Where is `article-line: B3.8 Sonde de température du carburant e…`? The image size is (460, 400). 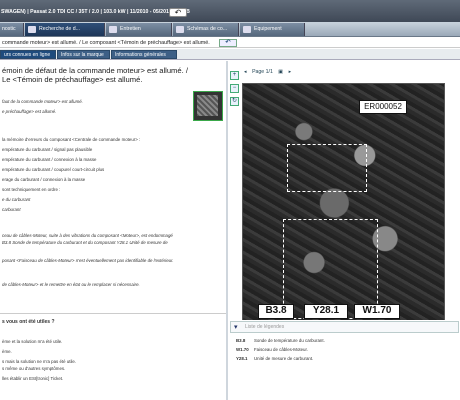 article-line: B3.8 Sonde de température du carburant e… is located at coordinates (85, 242).